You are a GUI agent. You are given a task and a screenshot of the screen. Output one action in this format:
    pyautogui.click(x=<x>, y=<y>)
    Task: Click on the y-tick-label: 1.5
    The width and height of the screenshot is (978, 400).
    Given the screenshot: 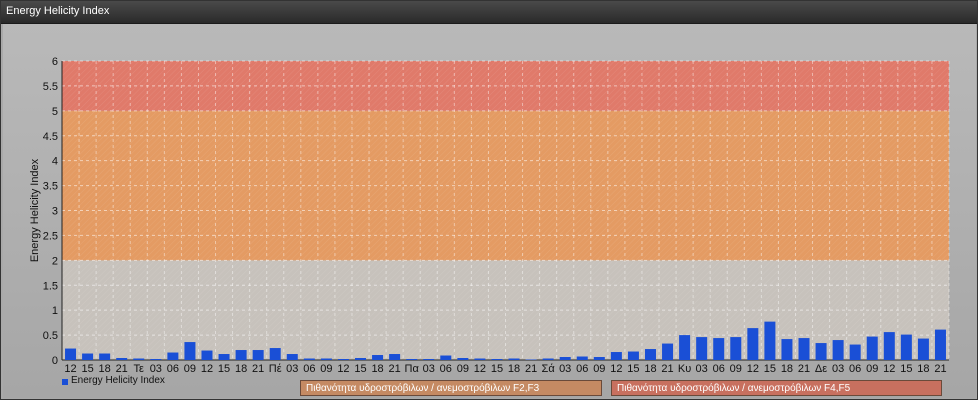 What is the action you would take?
    pyautogui.click(x=50, y=286)
    